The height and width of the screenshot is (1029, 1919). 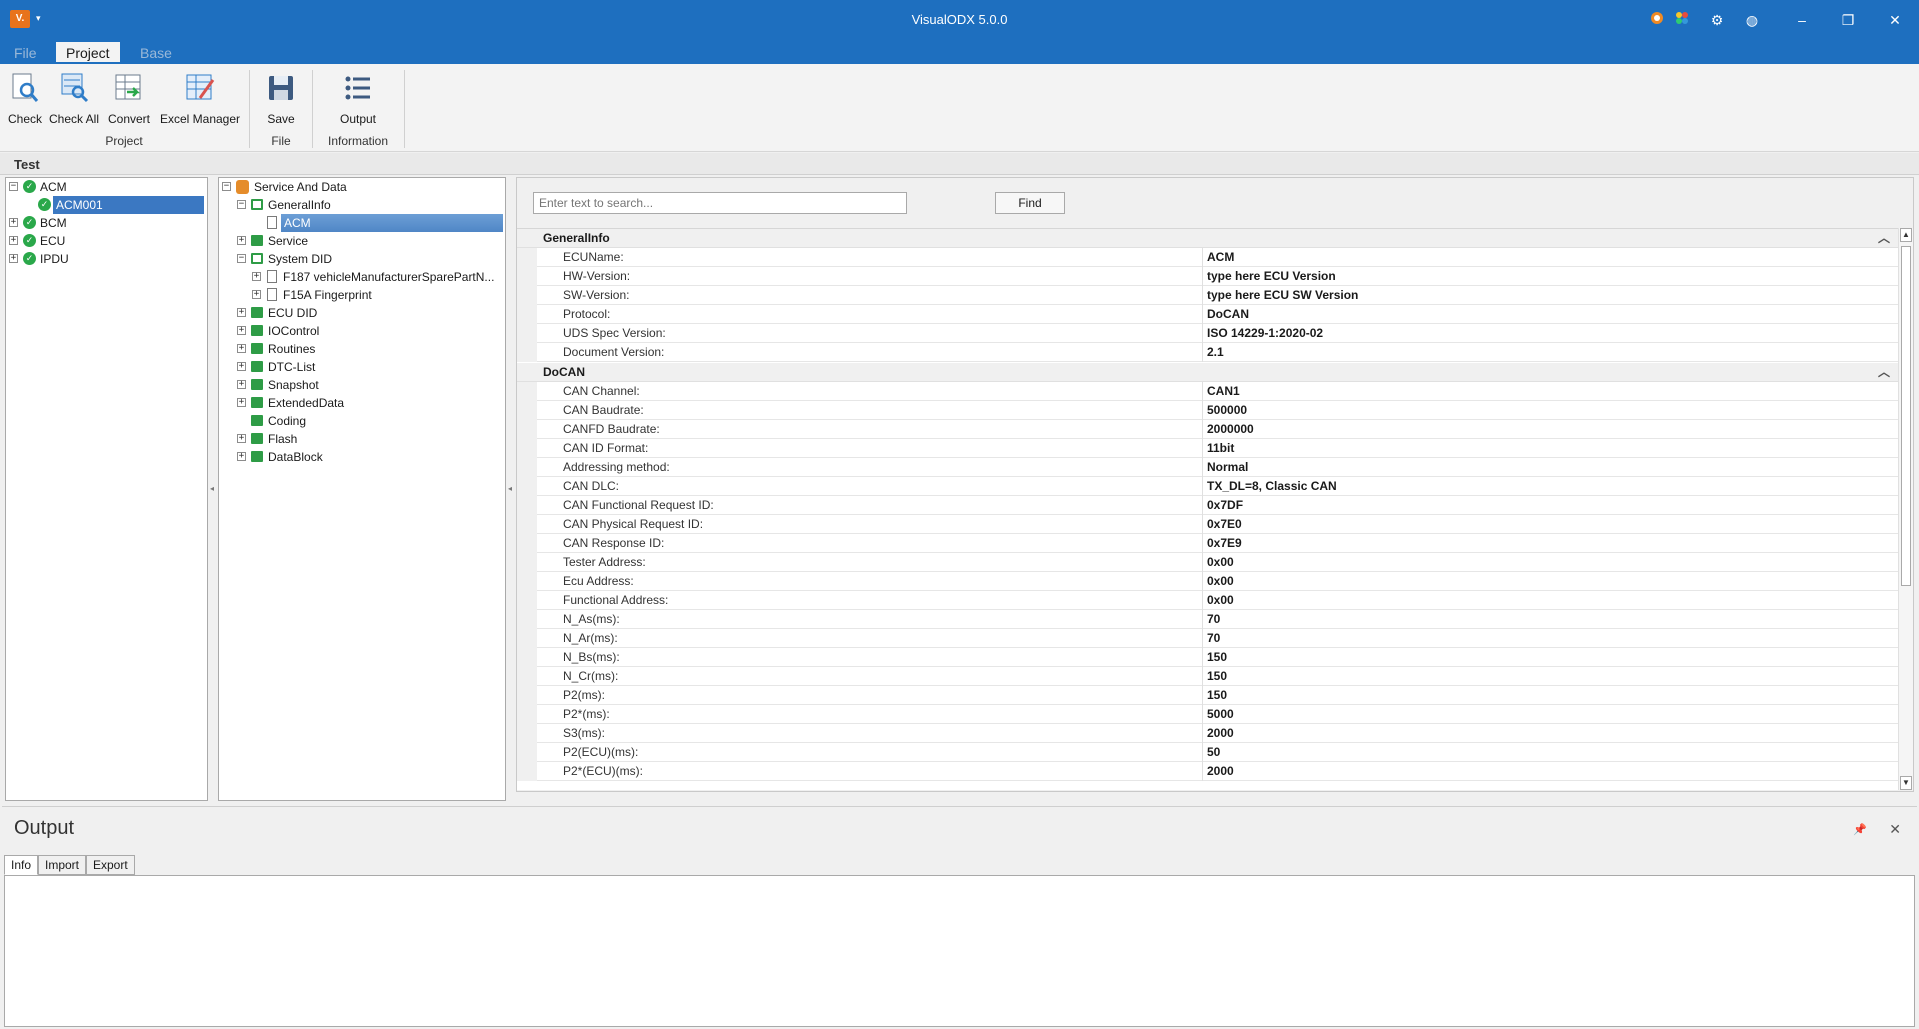 What do you see at coordinates (1848, 20) in the screenshot?
I see `restore-button: ❐` at bounding box center [1848, 20].